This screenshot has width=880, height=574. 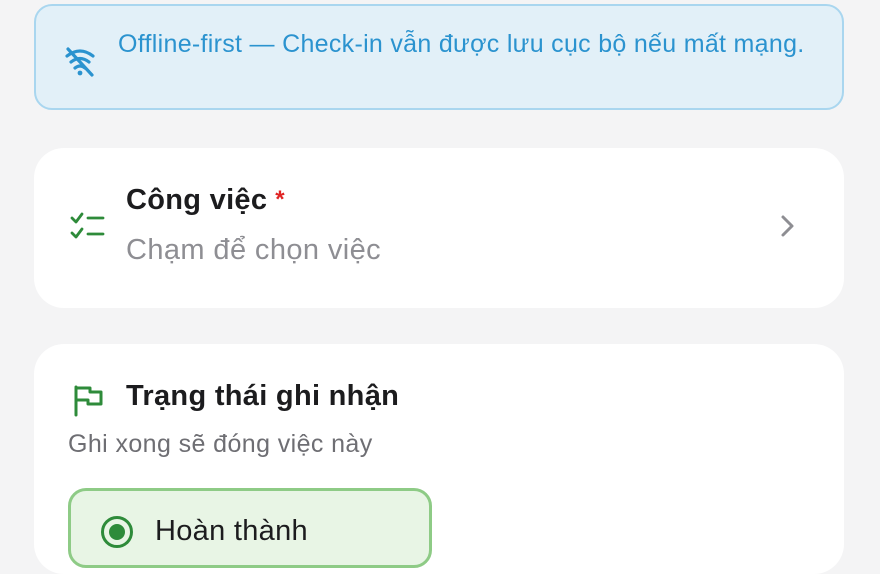 What do you see at coordinates (263, 396) in the screenshot?
I see `status-section-title: Trạng thái ghi nhận` at bounding box center [263, 396].